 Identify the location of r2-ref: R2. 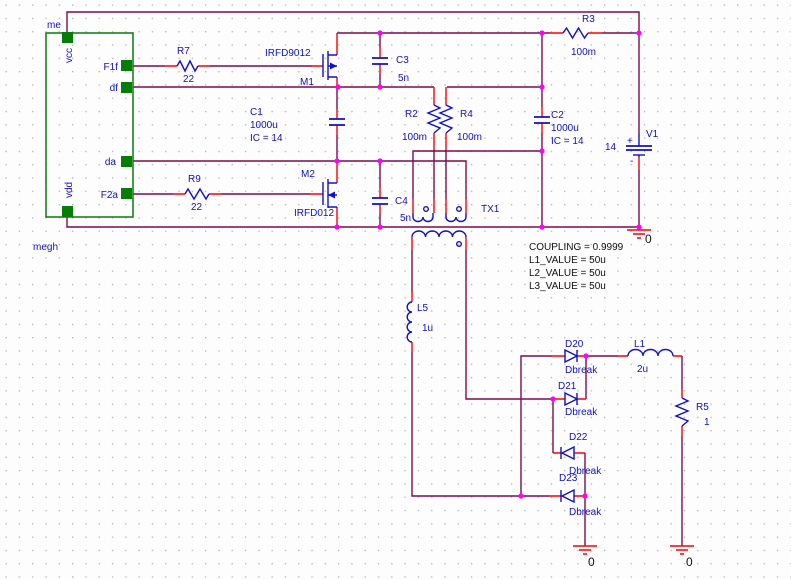
(411, 114).